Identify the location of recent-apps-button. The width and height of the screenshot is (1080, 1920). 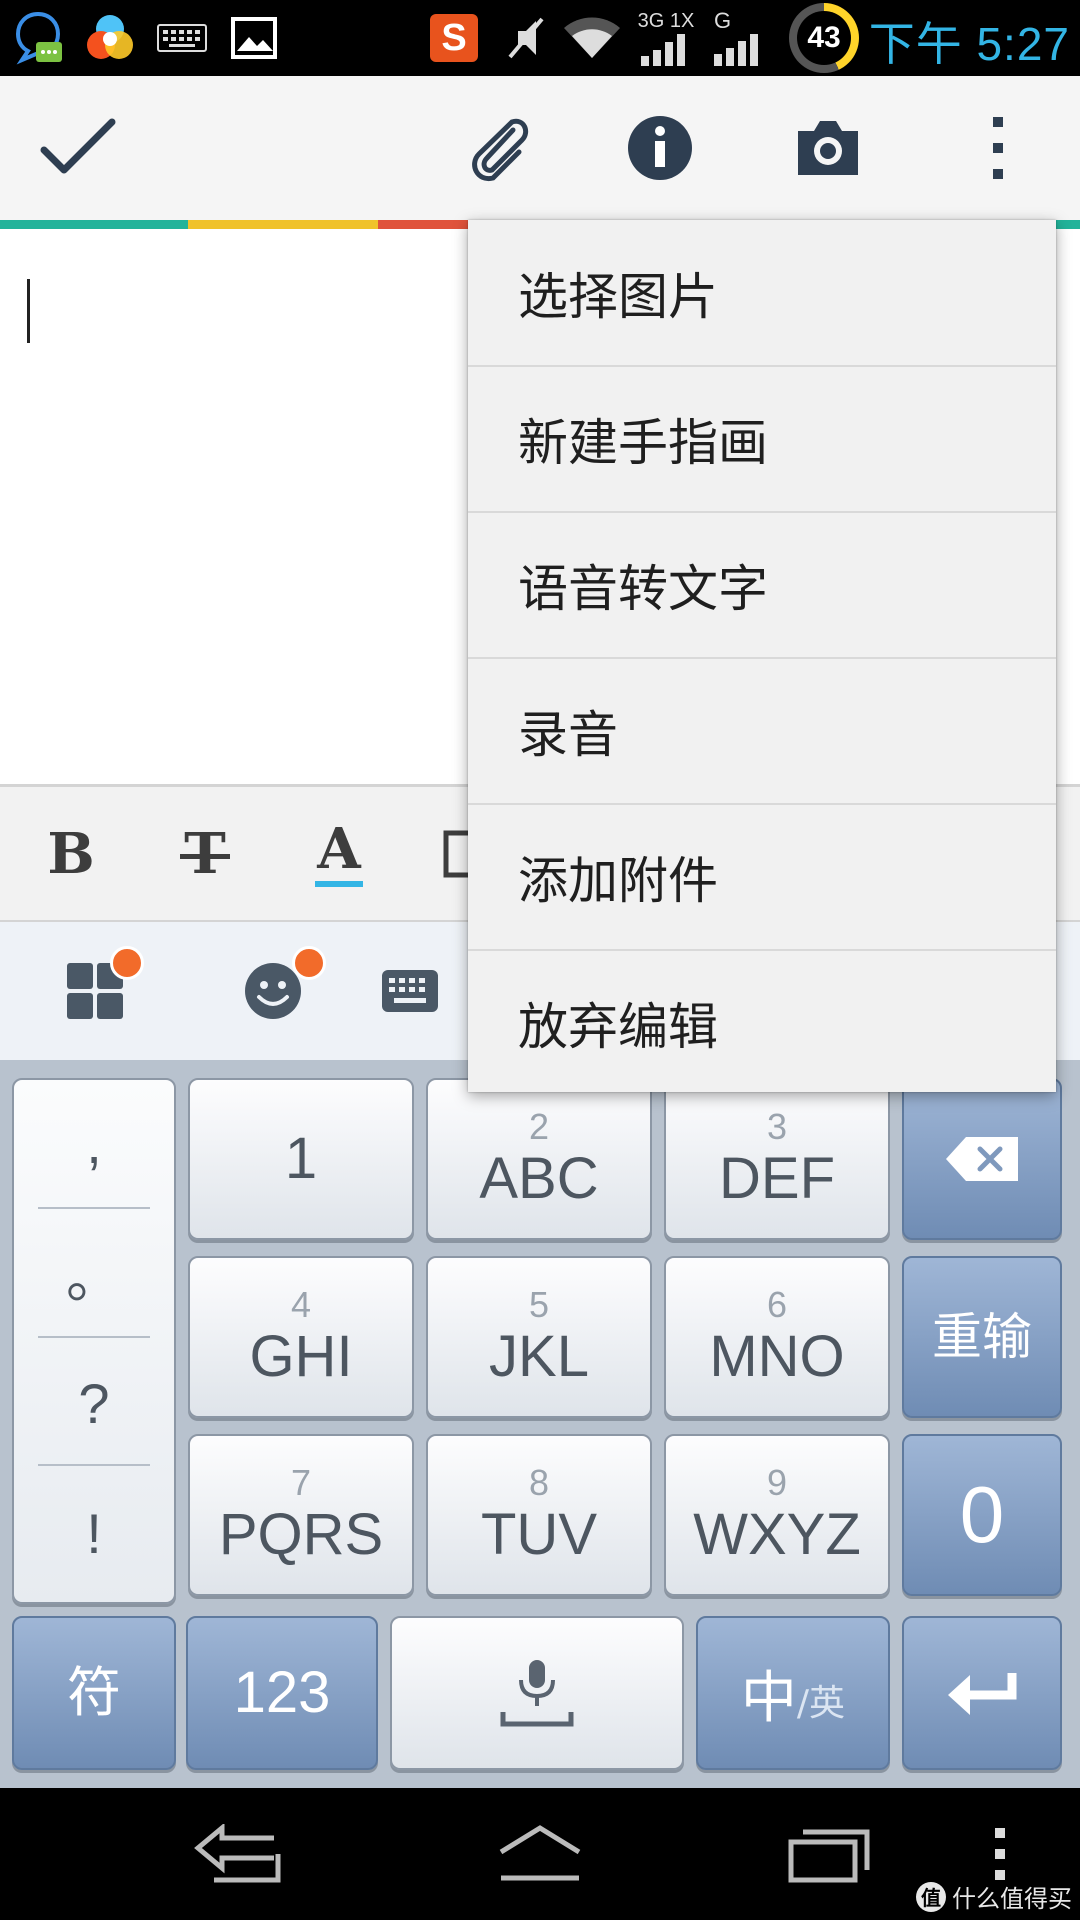
(830, 1854).